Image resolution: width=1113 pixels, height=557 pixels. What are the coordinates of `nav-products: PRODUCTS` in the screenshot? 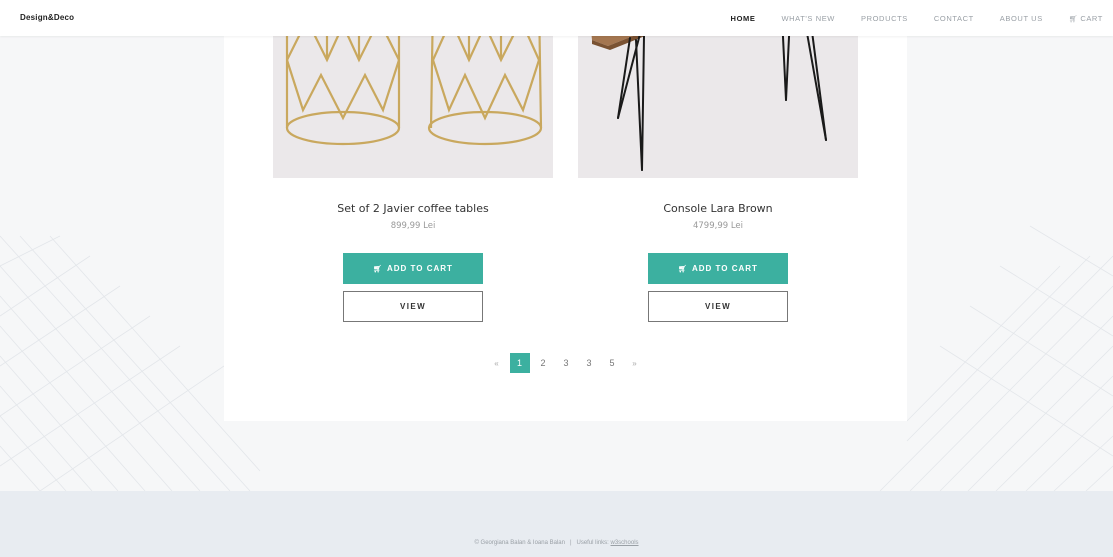 It's located at (884, 18).